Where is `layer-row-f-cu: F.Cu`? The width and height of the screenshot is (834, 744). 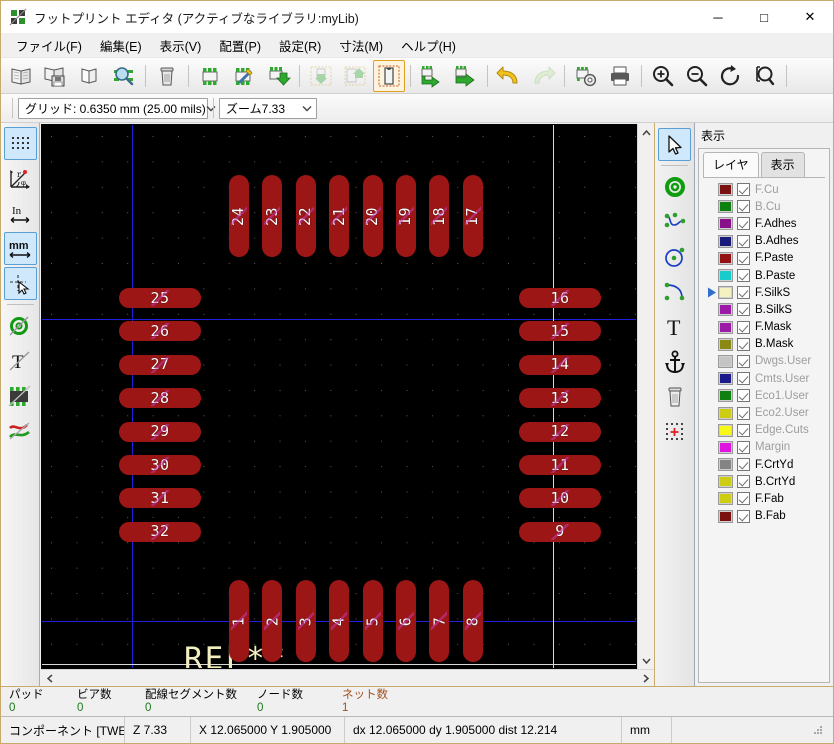 layer-row-f-cu: F.Cu is located at coordinates (764, 189).